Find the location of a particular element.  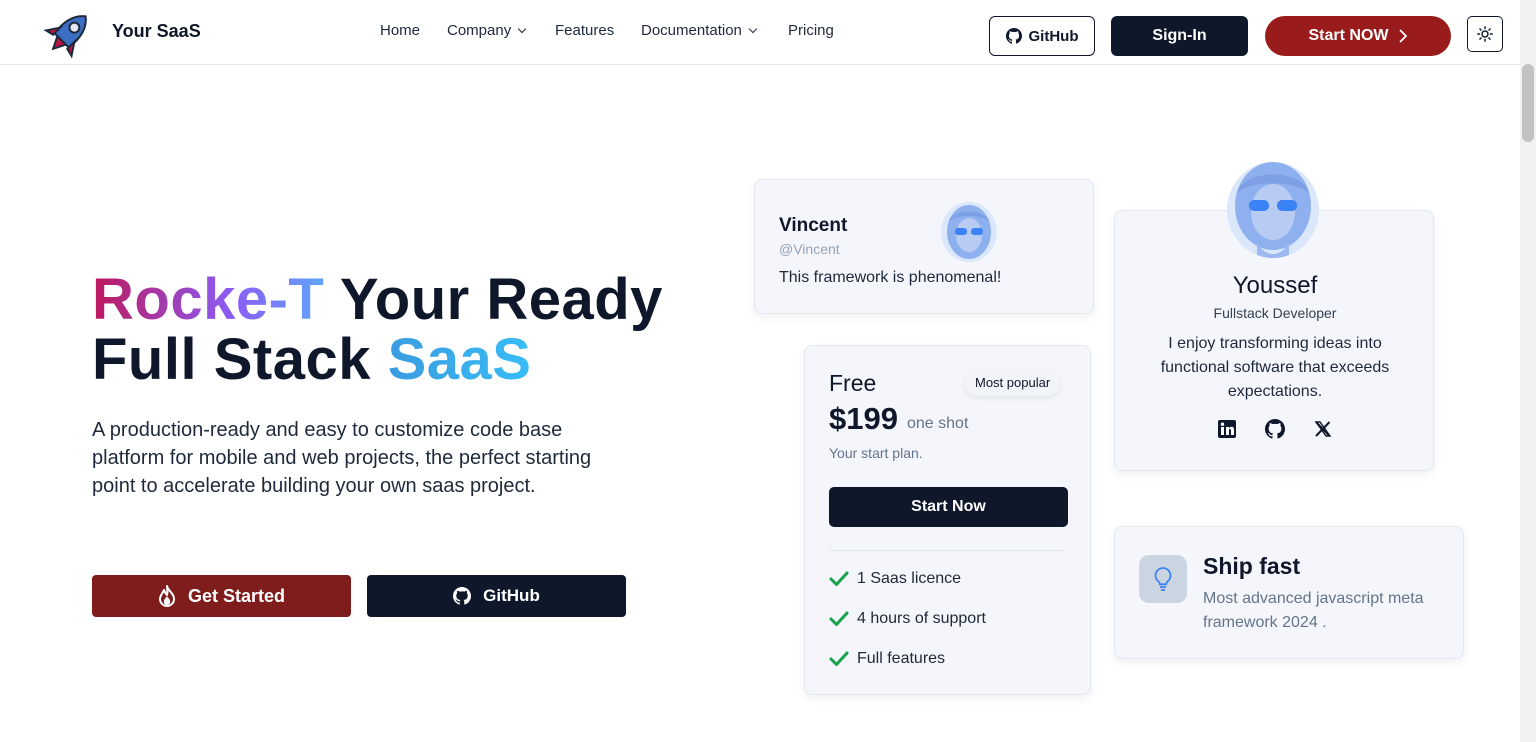

start-now-button: Start NOW is located at coordinates (1358, 36).